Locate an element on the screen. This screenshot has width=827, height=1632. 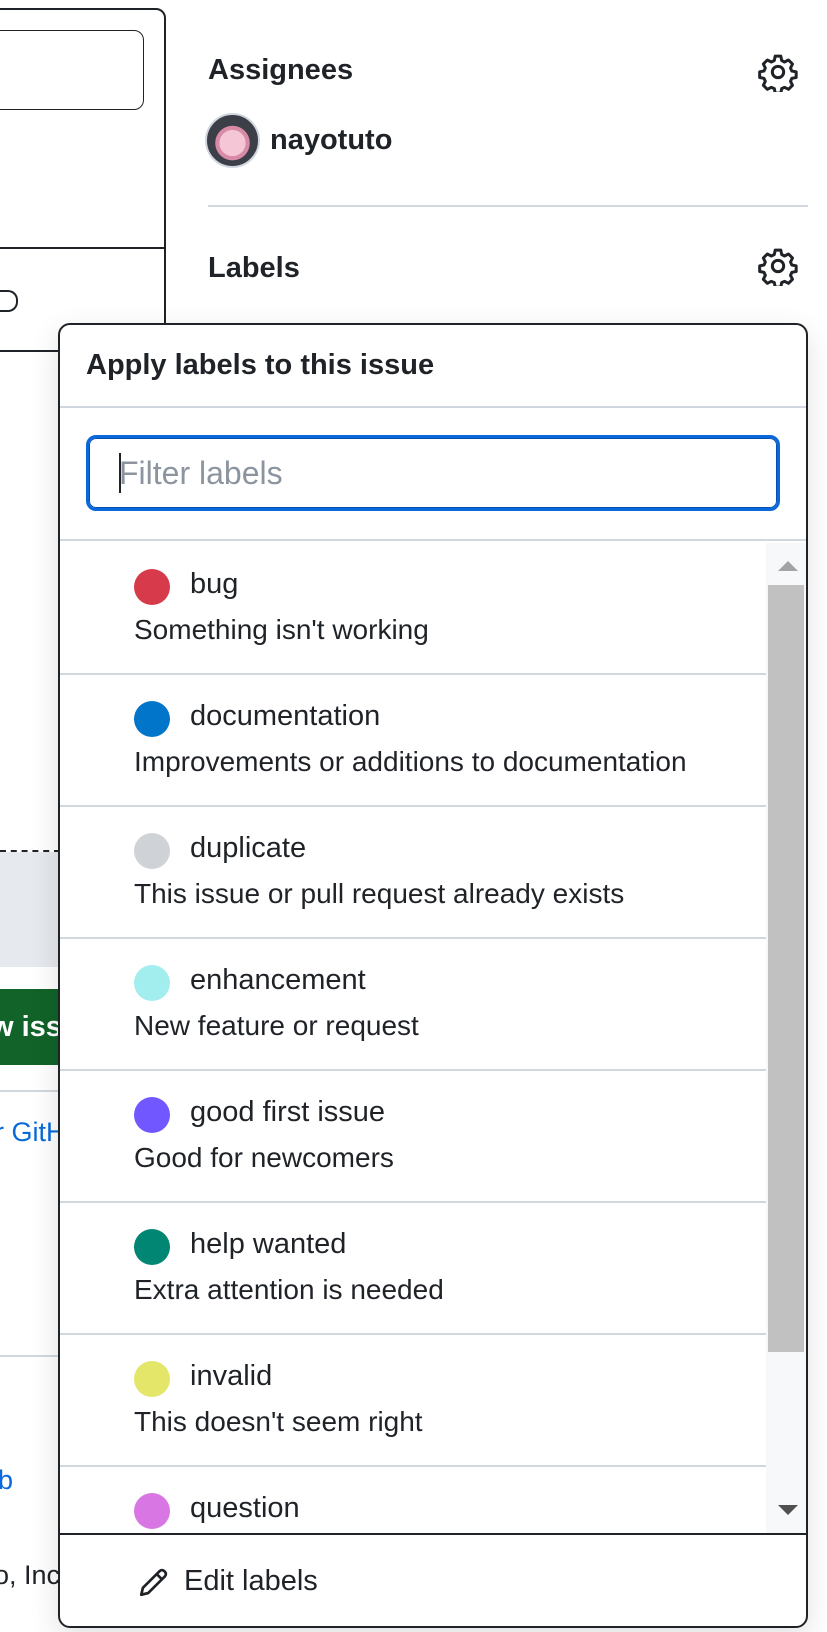
label-name: bug is located at coordinates (214, 584).